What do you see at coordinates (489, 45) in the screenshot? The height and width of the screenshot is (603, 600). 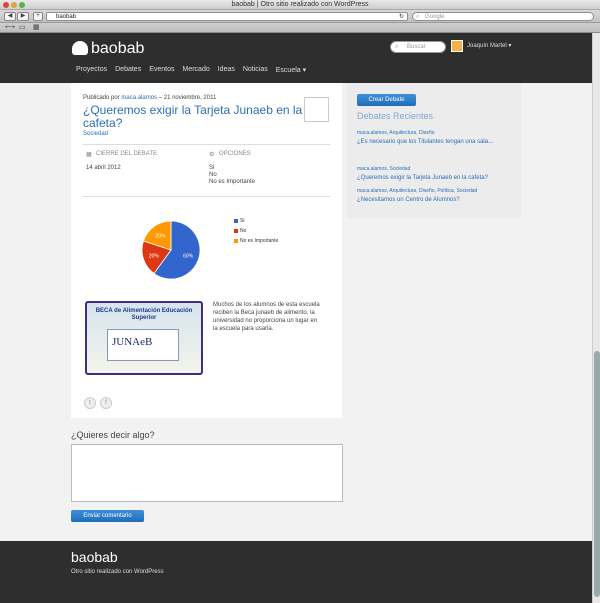 I see `user-menu: Joaquín Martel ▾` at bounding box center [489, 45].